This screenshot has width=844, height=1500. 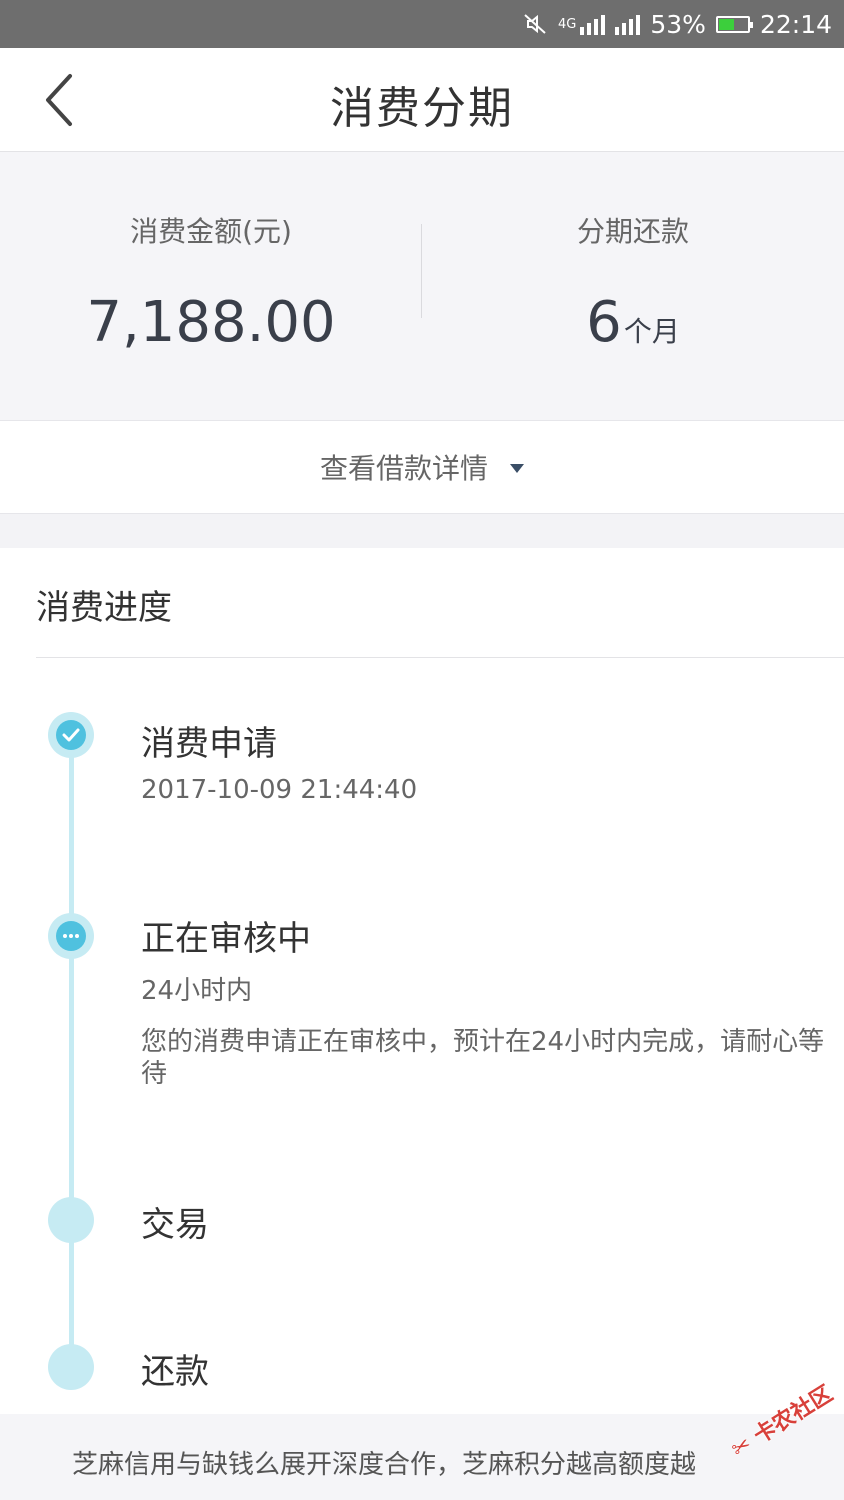 I want to click on step-title: 交易, so click(x=175, y=1225).